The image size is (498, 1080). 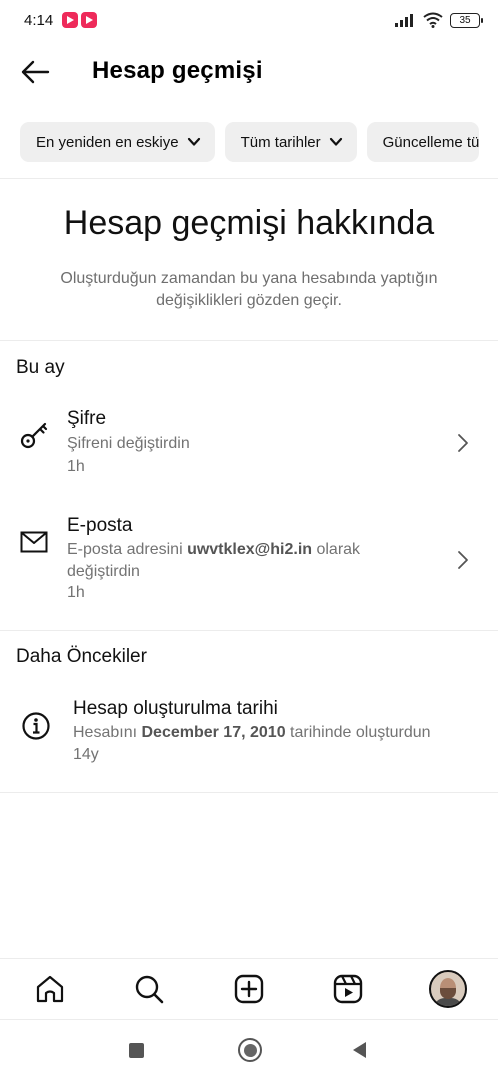 I want to click on update-type-label: Güncelleme tü, so click(x=431, y=142).